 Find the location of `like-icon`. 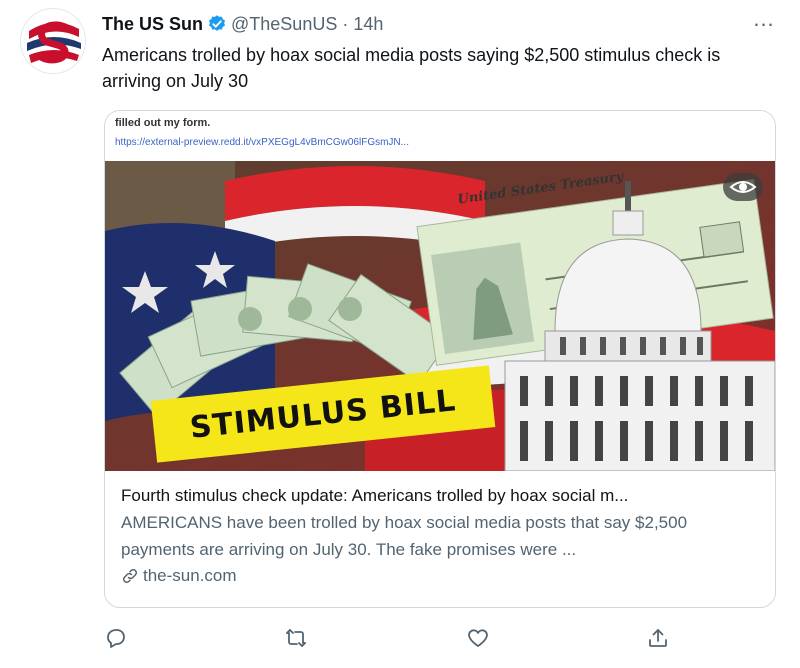

like-icon is located at coordinates (478, 638).